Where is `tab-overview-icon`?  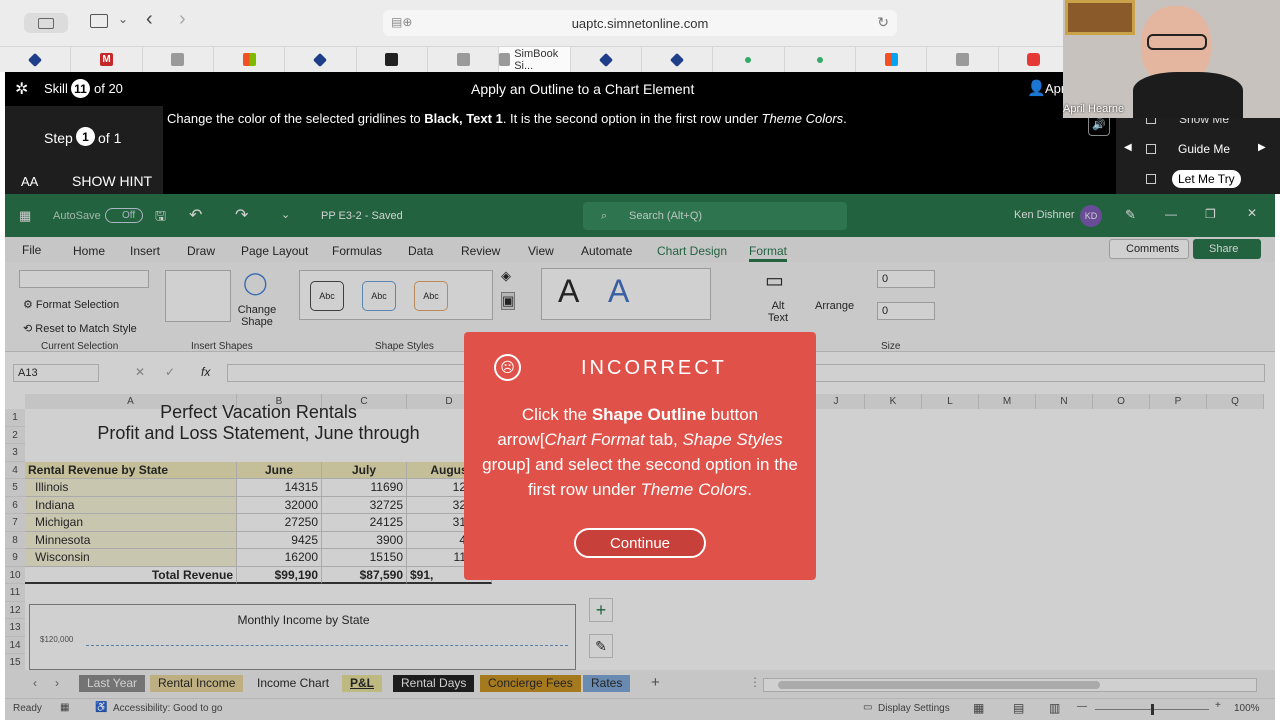 tab-overview-icon is located at coordinates (99, 21).